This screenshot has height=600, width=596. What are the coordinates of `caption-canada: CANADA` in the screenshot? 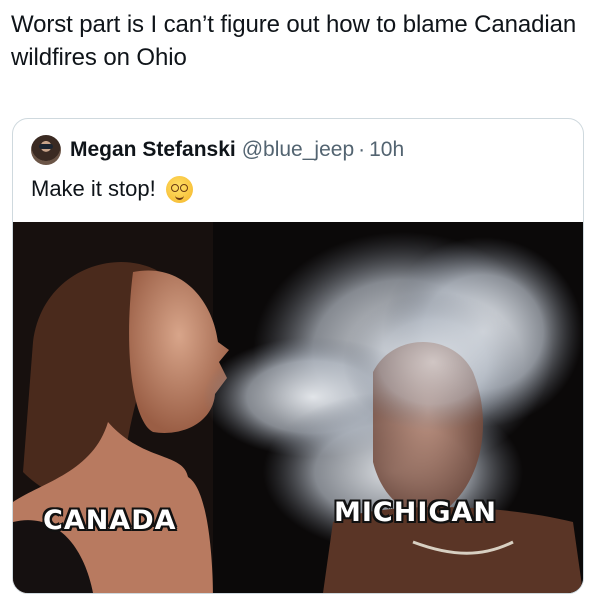 It's located at (110, 520).